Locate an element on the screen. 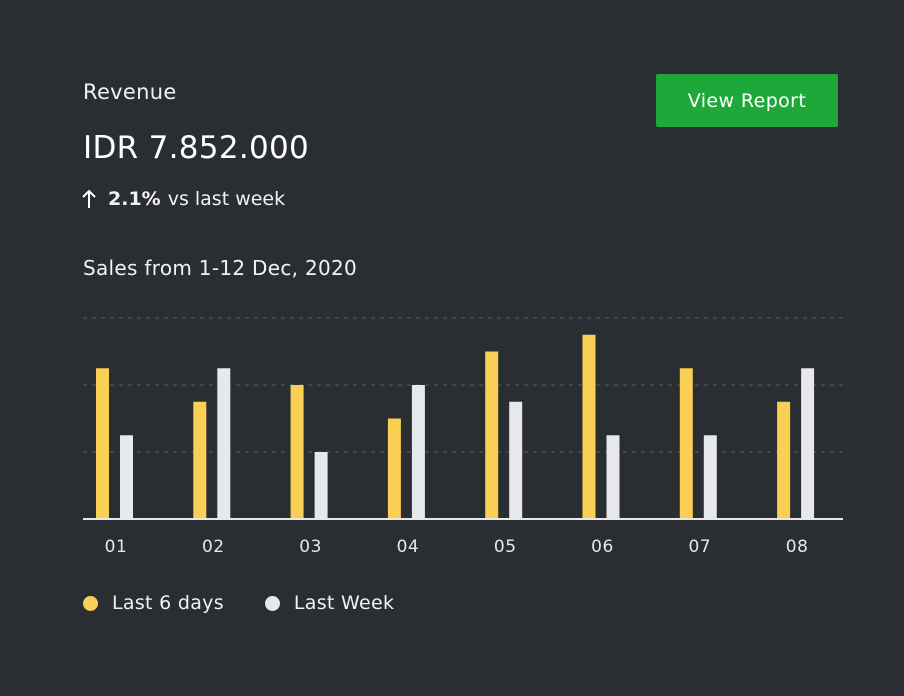  x-tick-label: 06 is located at coordinates (602, 547).